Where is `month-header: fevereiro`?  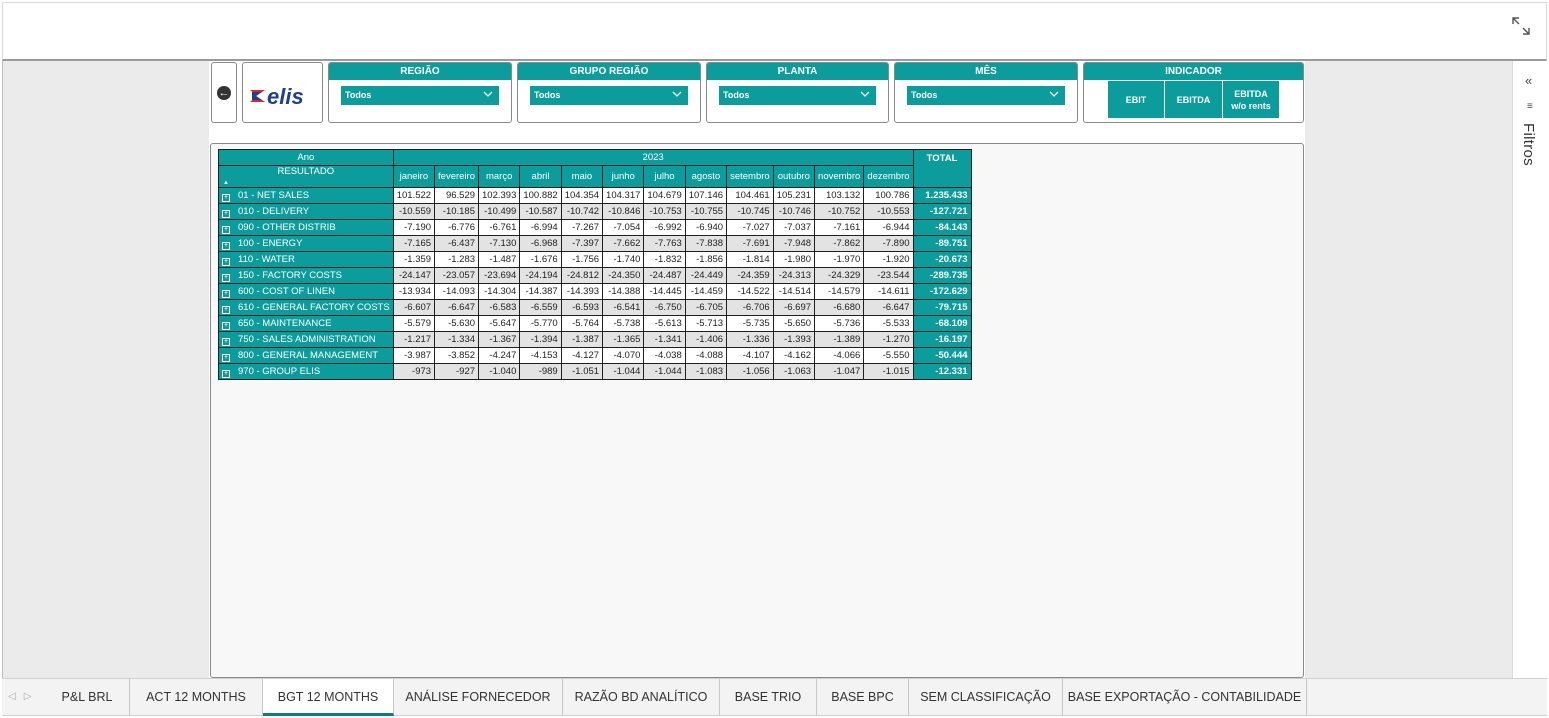 month-header: fevereiro is located at coordinates (457, 176).